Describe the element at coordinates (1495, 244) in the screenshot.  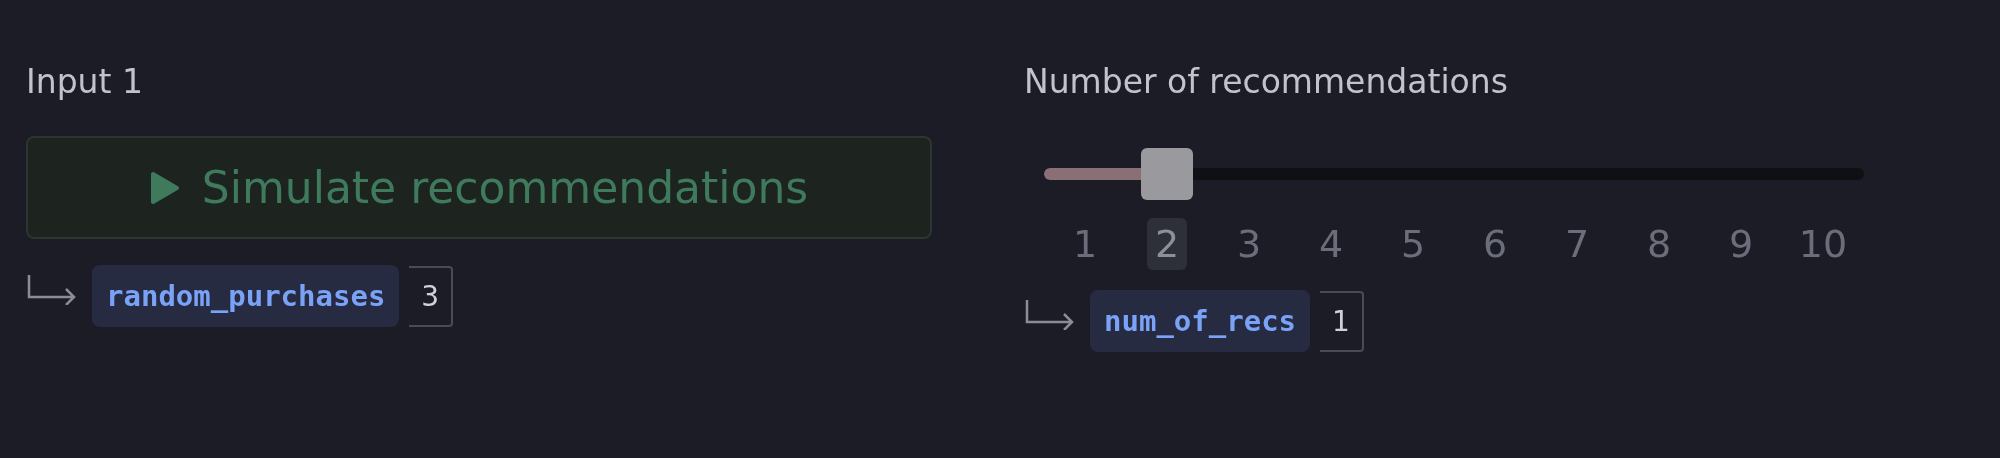
I see `tick-label: 6` at that location.